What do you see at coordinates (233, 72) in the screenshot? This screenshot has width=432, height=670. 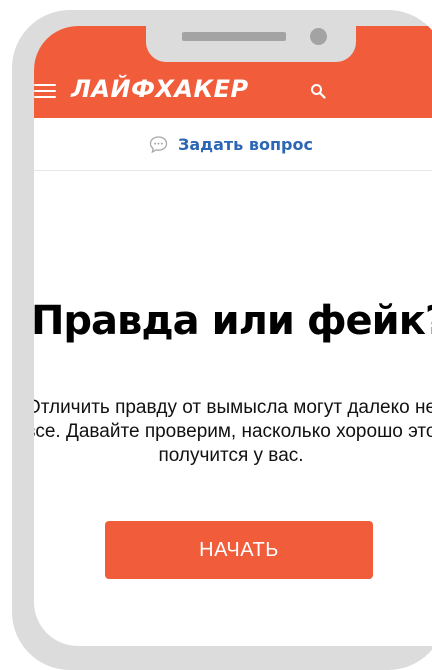 I see `app-header: ЛАЙФХАКЕР` at bounding box center [233, 72].